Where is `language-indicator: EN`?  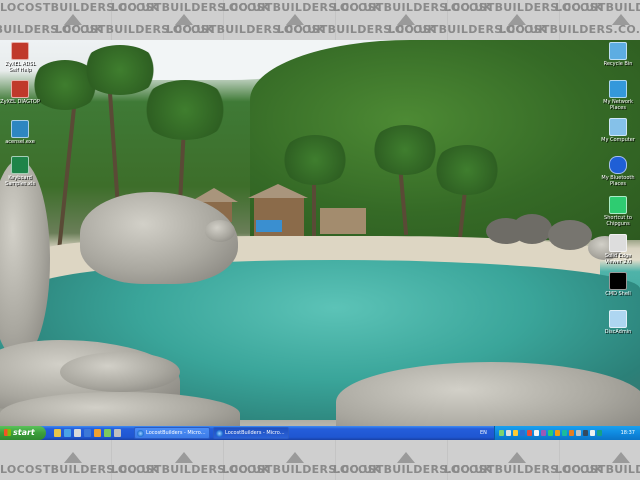
language-indicator: EN is located at coordinates (483, 433).